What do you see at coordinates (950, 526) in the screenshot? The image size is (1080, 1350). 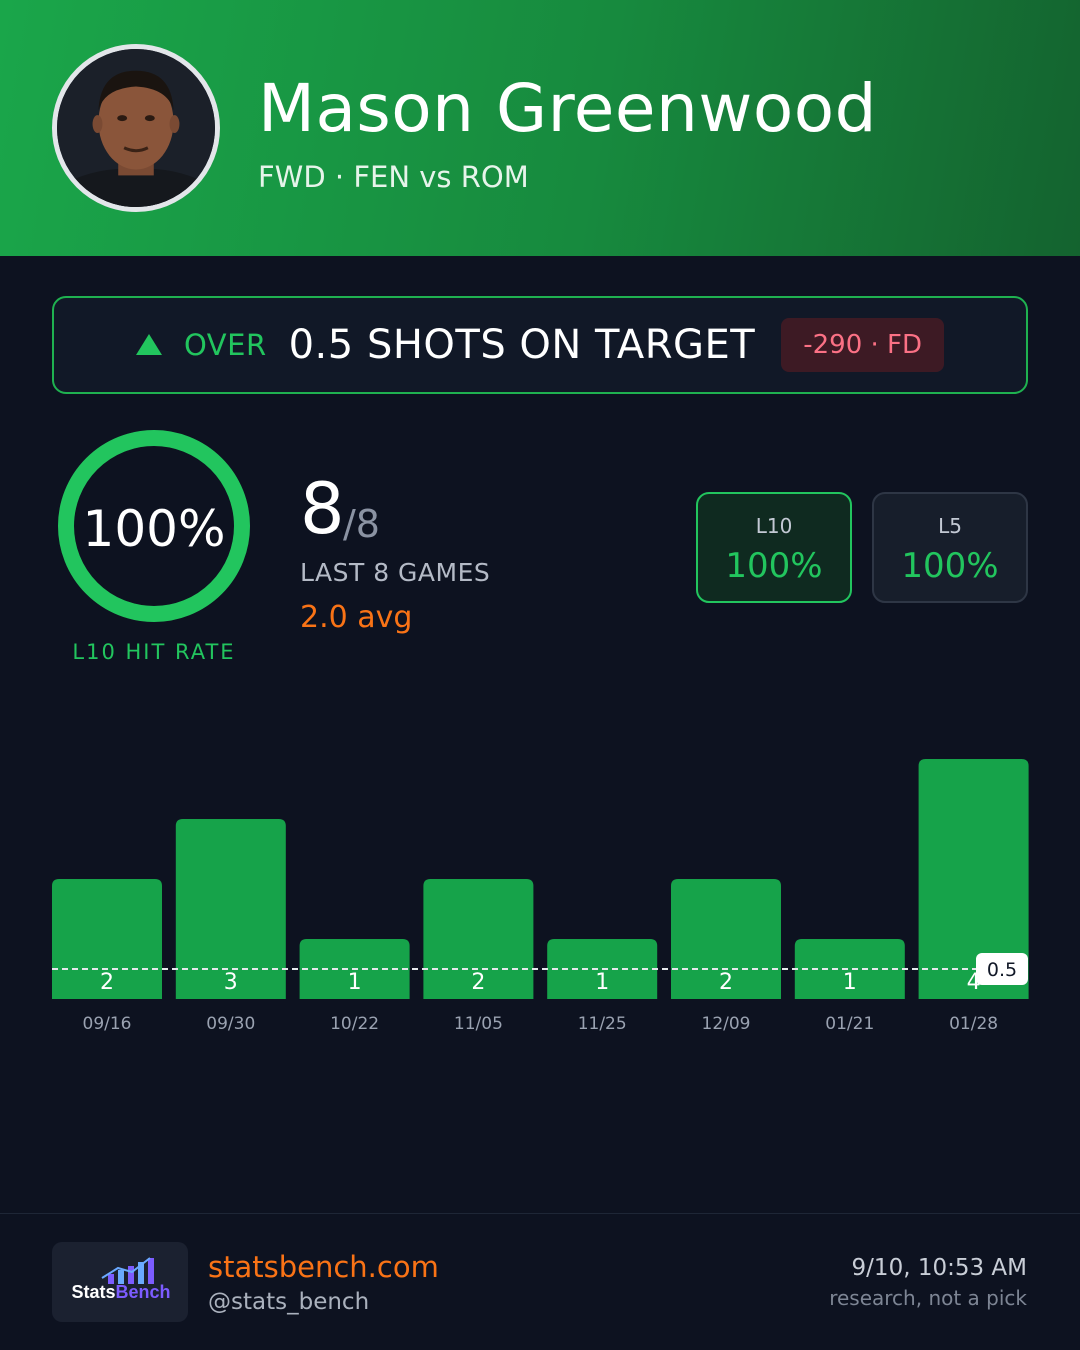 I see `stat-box-label: L5` at bounding box center [950, 526].